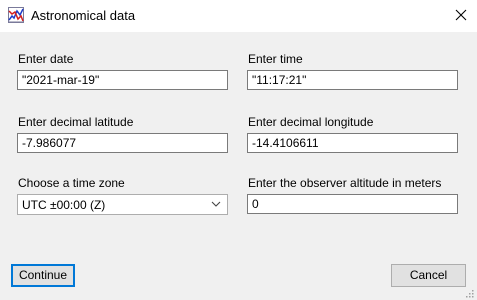  Describe the element at coordinates (16, 15) in the screenshot. I see `chart-icon` at that location.